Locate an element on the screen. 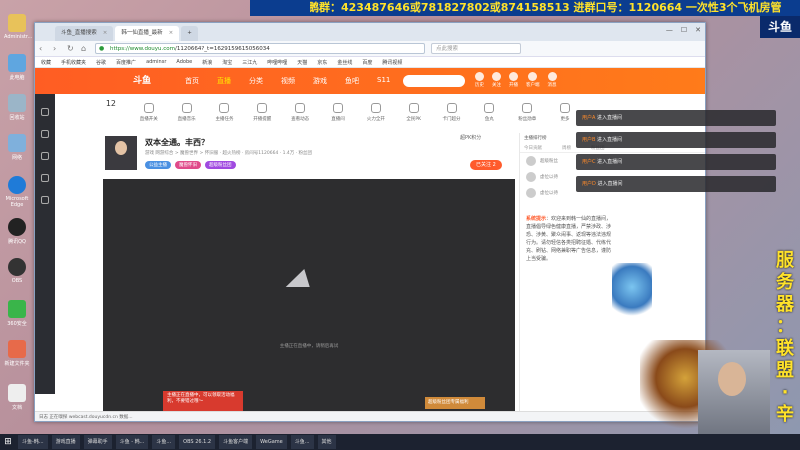  start-live-button: 开播 is located at coordinates (513, 80).